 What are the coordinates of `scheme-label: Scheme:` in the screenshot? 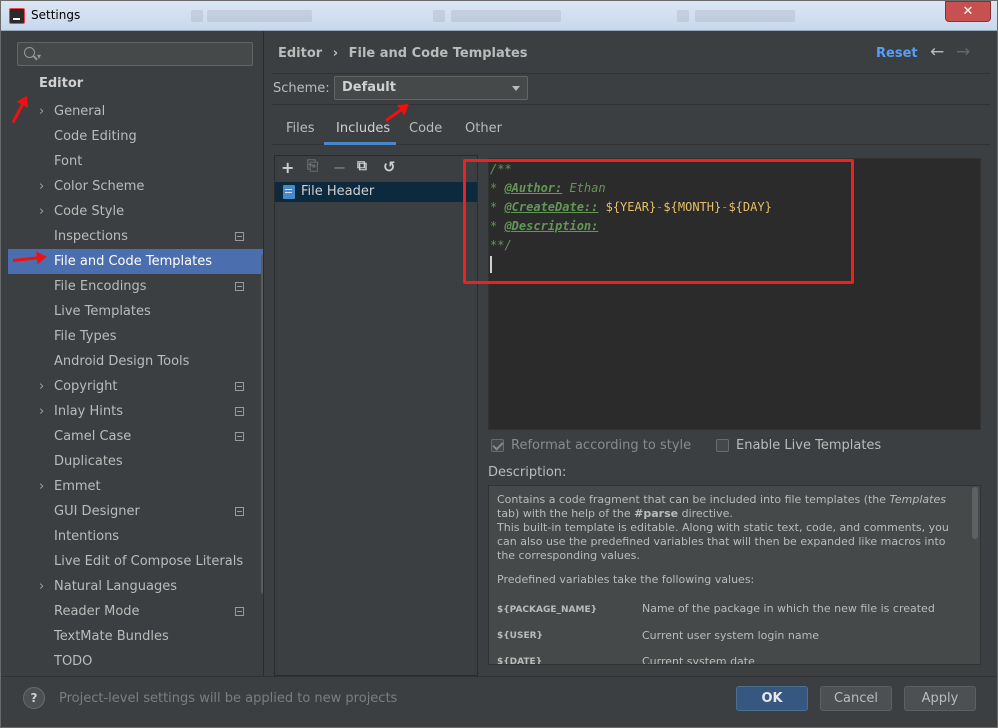 It's located at (301, 88).